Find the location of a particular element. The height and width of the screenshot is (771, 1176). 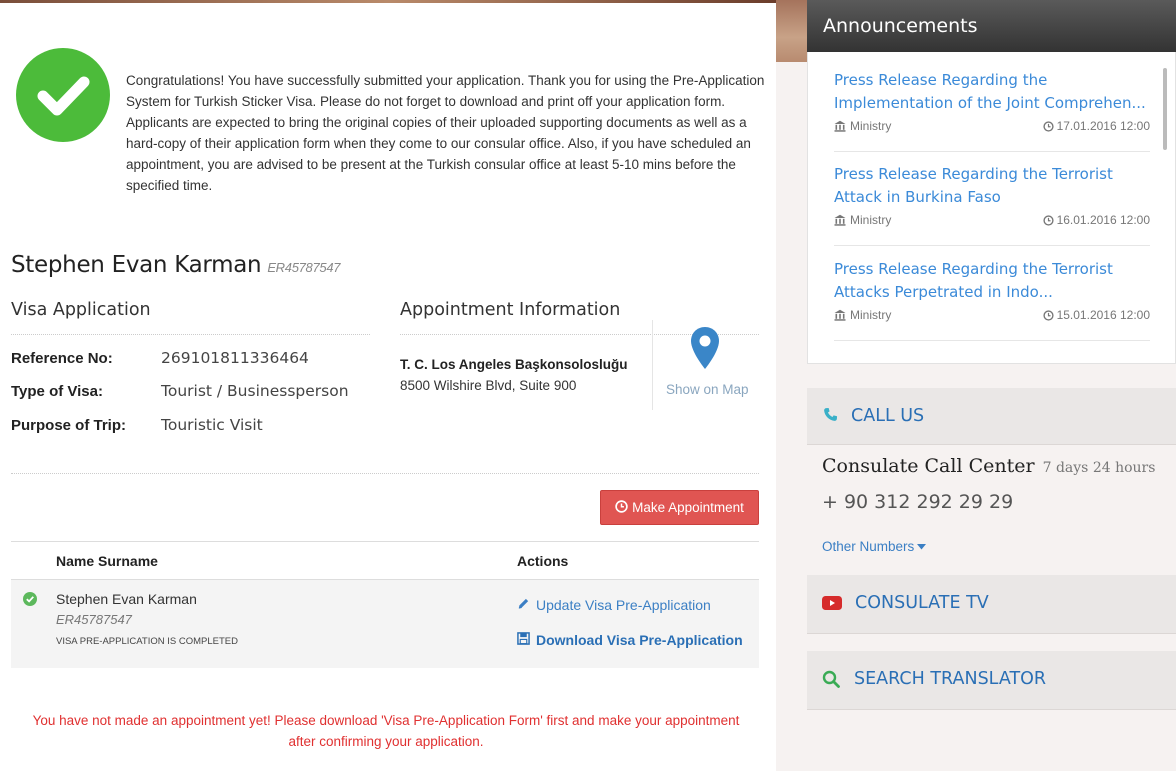

date-label: 15.01.2016 12:00 is located at coordinates (1103, 315).